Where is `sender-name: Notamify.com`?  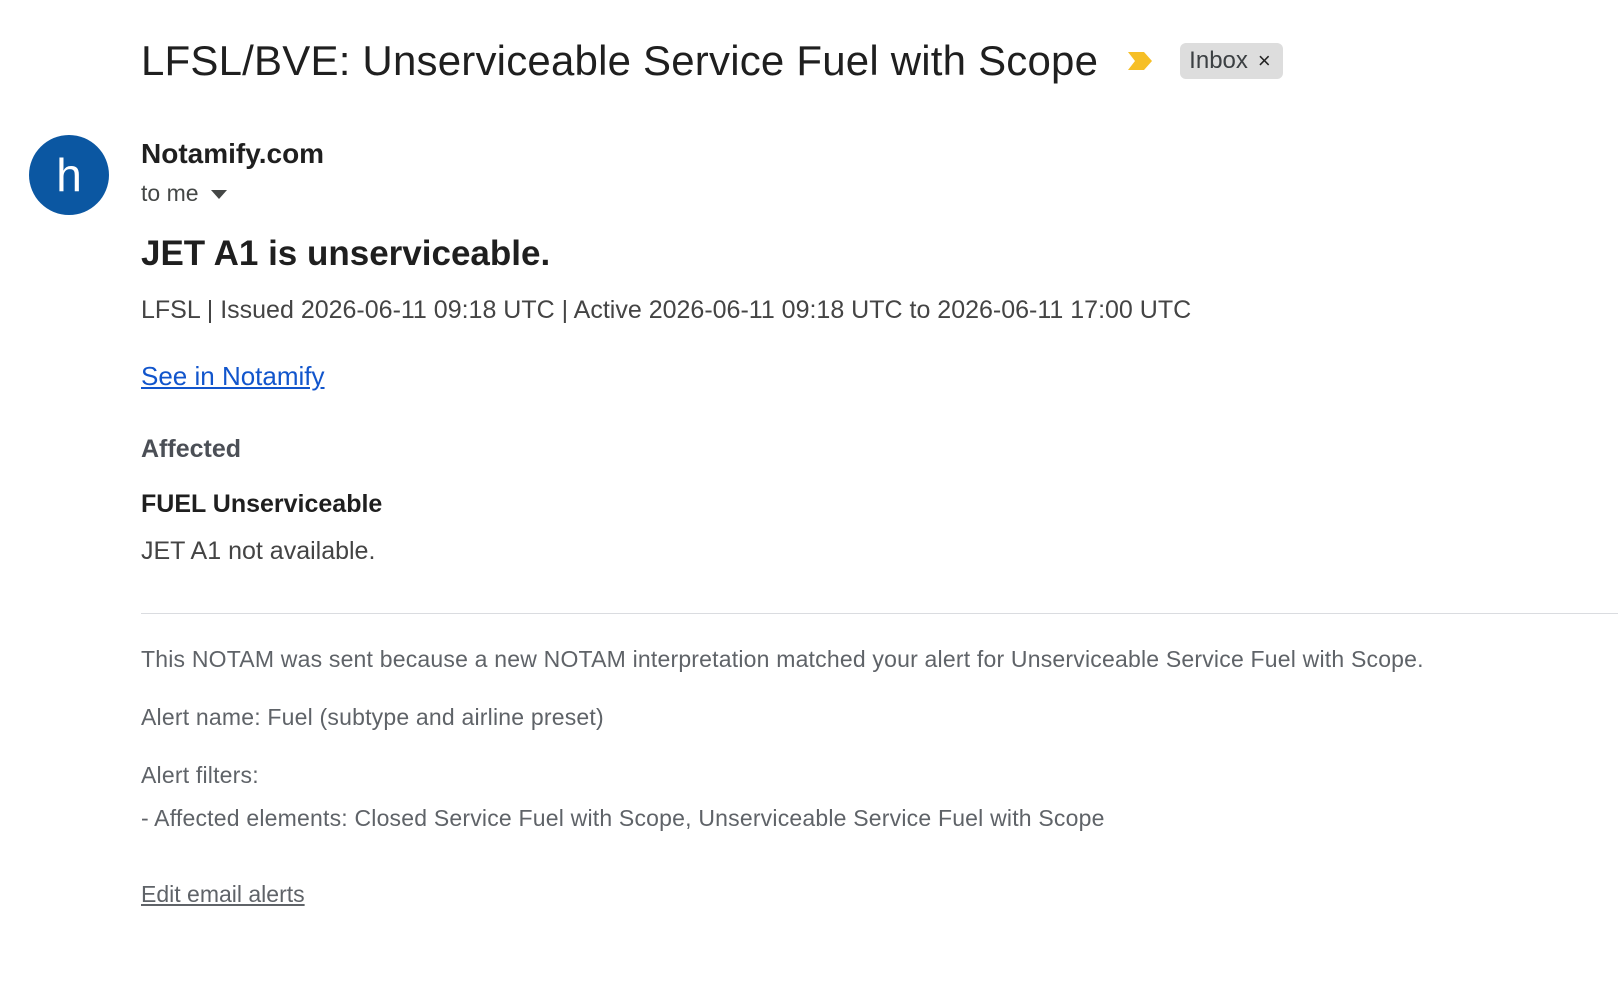
sender-name: Notamify.com is located at coordinates (233, 153).